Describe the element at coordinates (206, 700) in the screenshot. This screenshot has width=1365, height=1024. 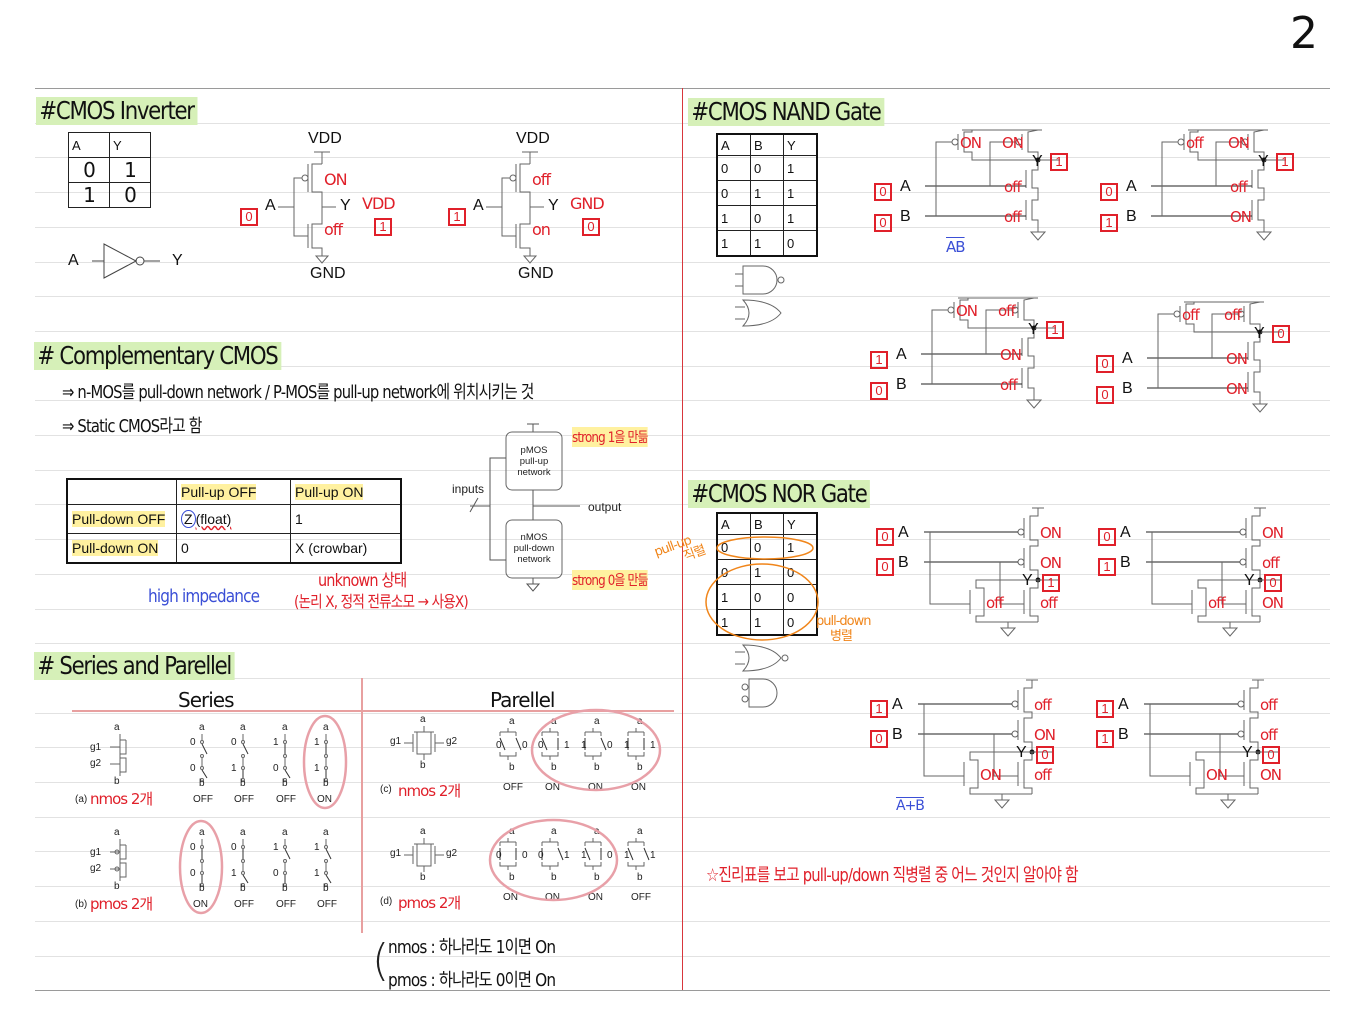
I see `series-label: Series` at that location.